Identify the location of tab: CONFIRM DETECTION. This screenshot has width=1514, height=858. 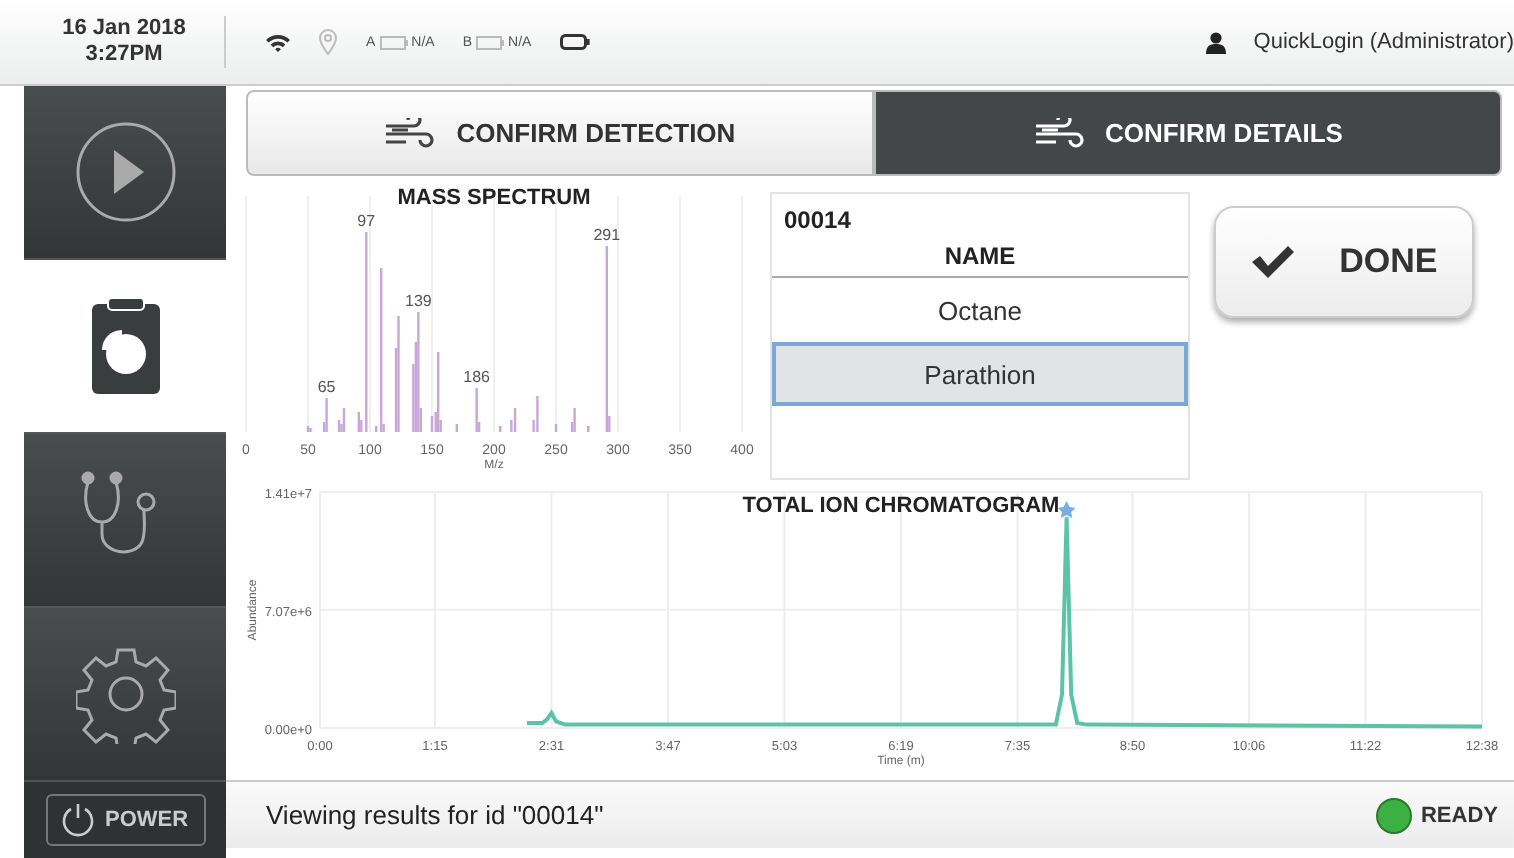
(560, 133).